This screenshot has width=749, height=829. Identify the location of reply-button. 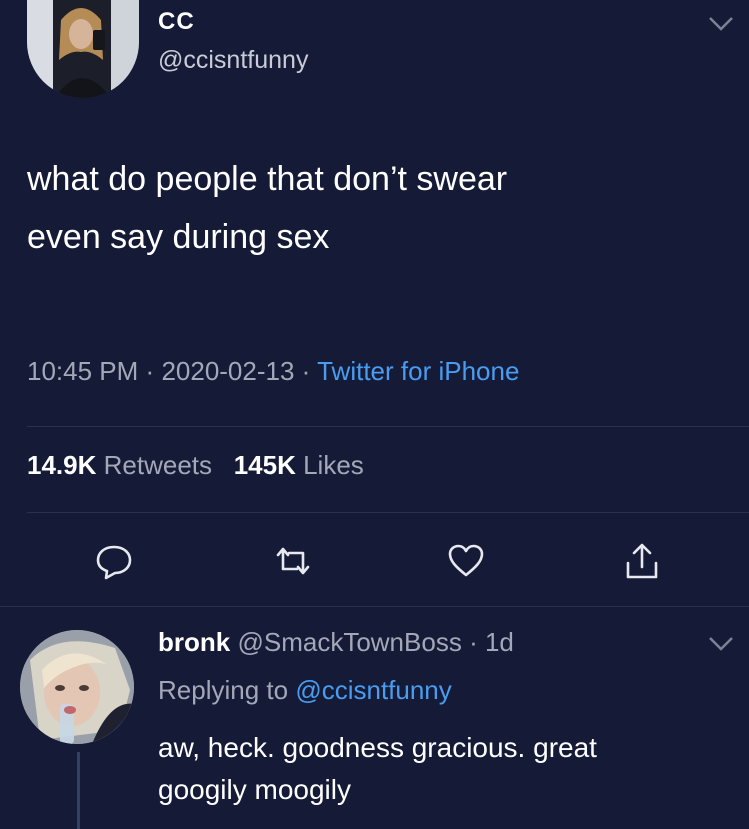
(114, 561).